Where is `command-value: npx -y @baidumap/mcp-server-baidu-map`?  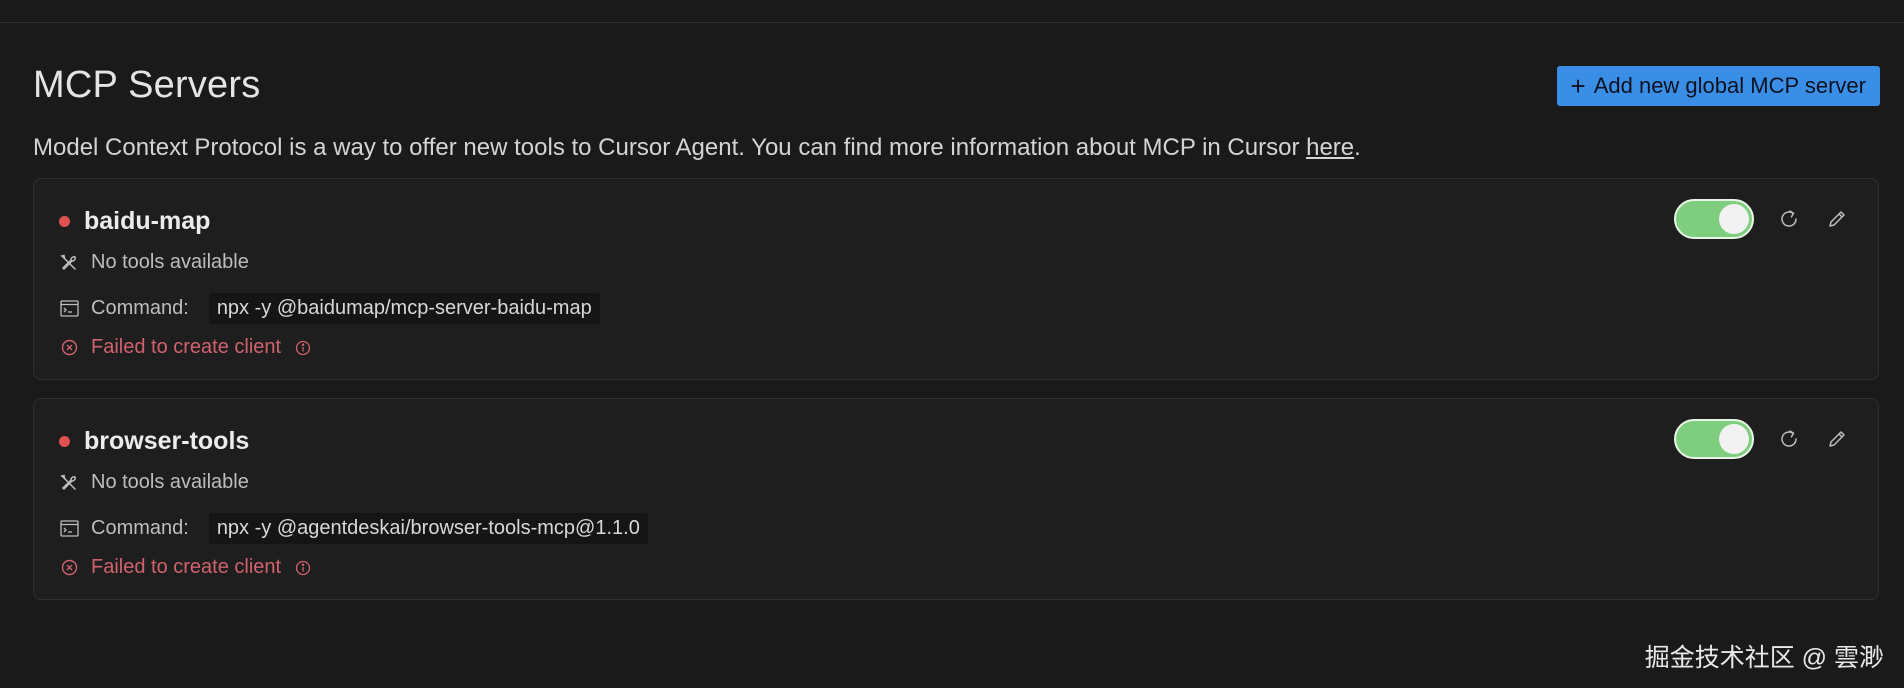 command-value: npx -y @baidumap/mcp-server-baidu-map is located at coordinates (404, 308).